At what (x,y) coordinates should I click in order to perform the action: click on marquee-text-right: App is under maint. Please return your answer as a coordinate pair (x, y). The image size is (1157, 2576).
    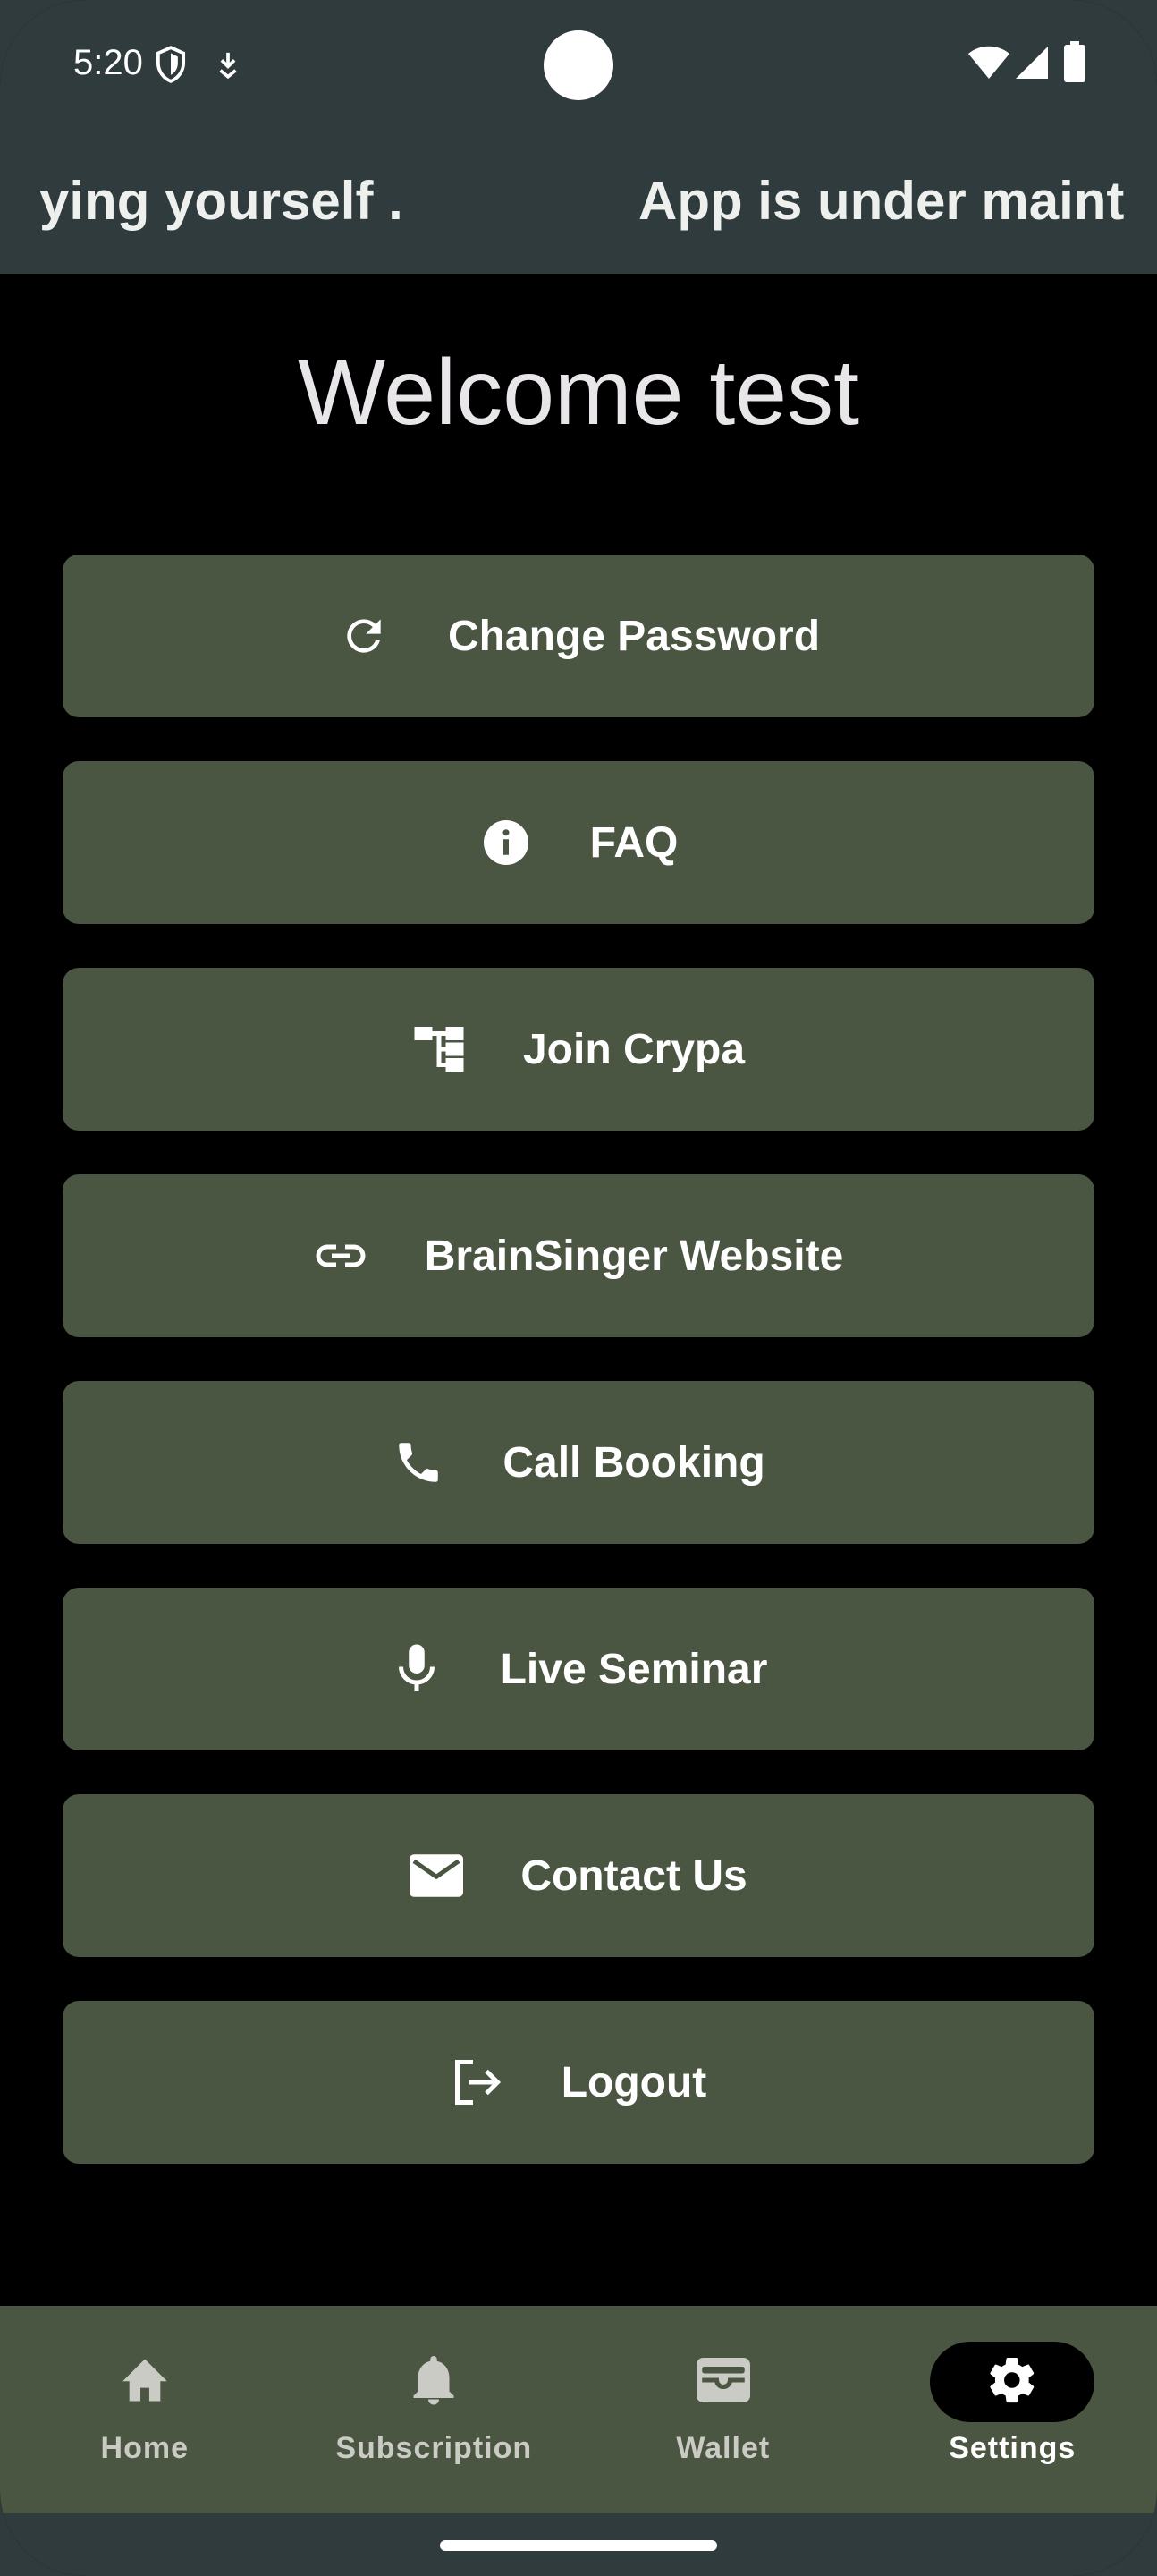
    Looking at the image, I should click on (881, 201).